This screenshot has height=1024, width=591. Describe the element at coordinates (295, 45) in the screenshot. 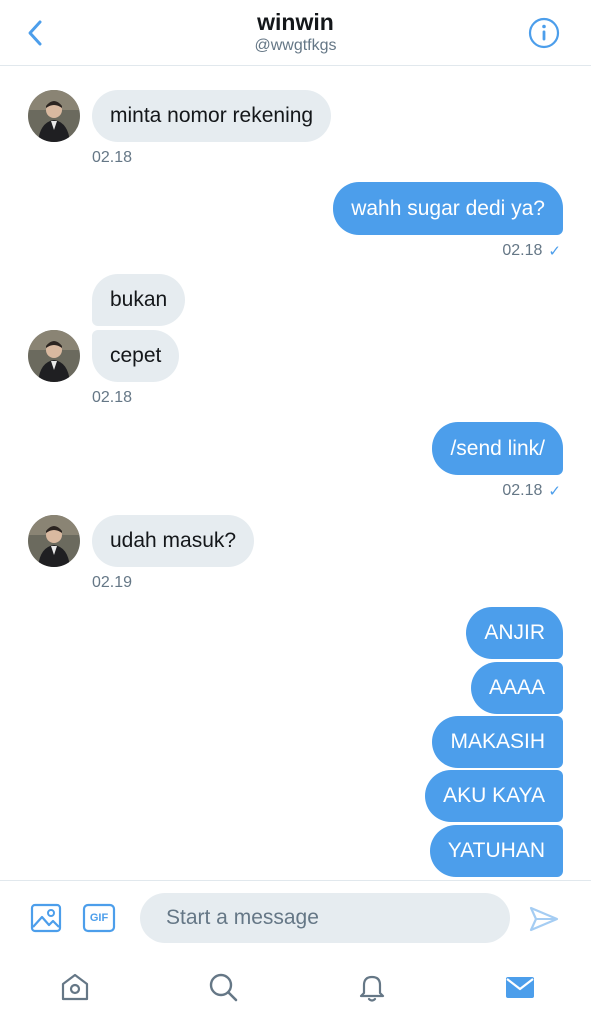

I see `conversation-handle: @wwgtfkgs` at that location.